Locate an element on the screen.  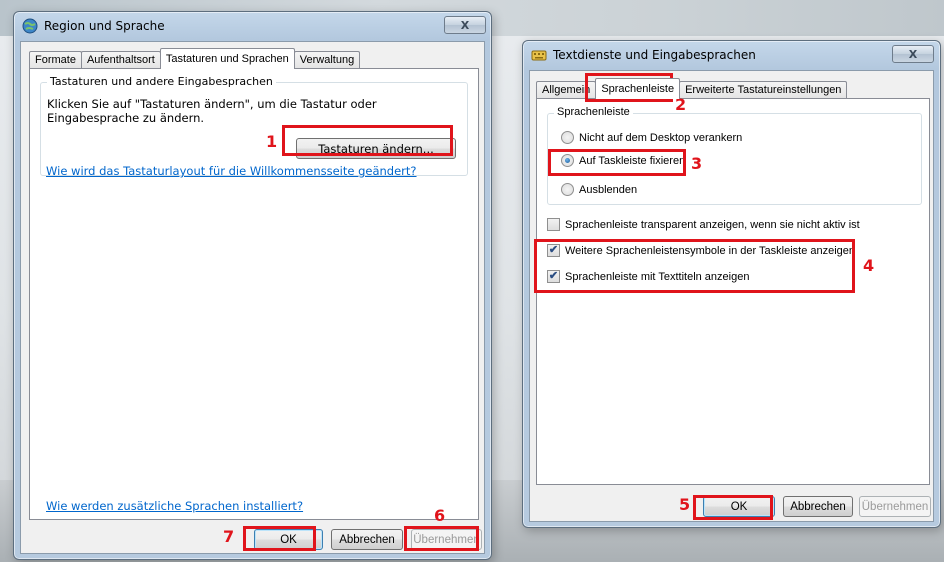
apply-button: Übernehmen is located at coordinates (895, 506).